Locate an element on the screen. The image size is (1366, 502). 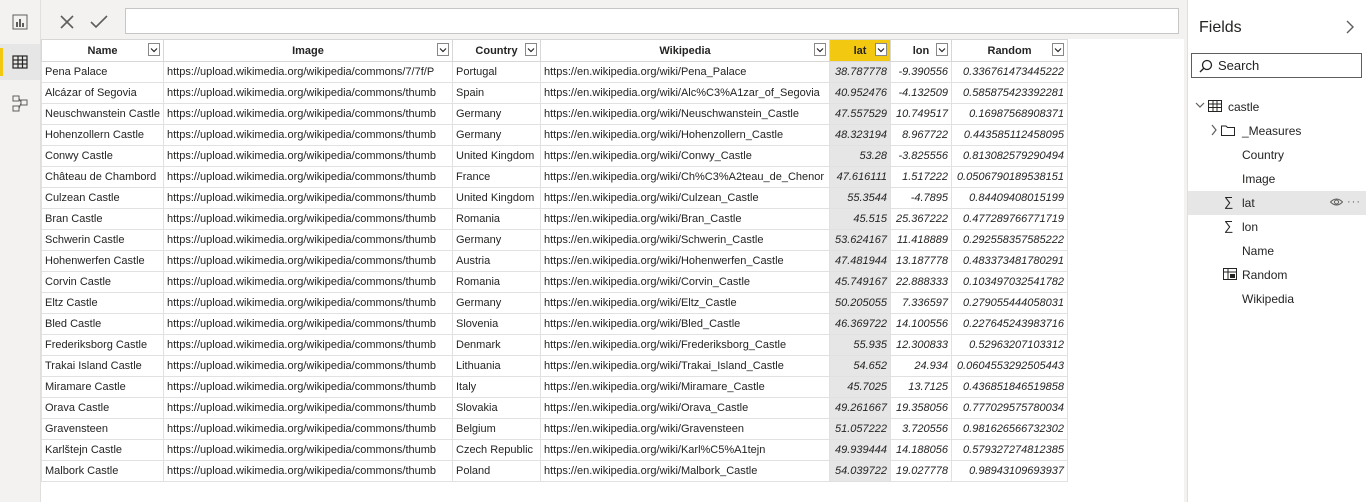
cell-country: Belgium is located at coordinates (496, 429).